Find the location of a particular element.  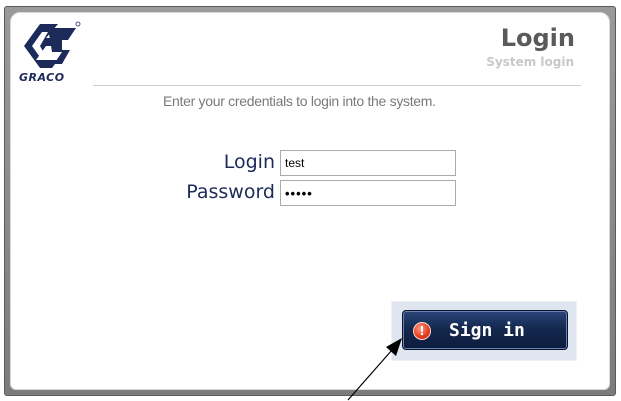

signin-button: ! Sign in is located at coordinates (485, 330).